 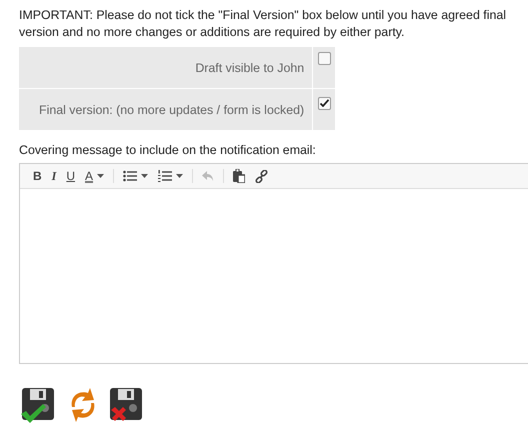 What do you see at coordinates (263, 24) in the screenshot?
I see `notice-text: IMPORTANT: Please do not tick the "Final Version" box below until you have agreed final version and no more changes or additions are required by either party.` at bounding box center [263, 24].